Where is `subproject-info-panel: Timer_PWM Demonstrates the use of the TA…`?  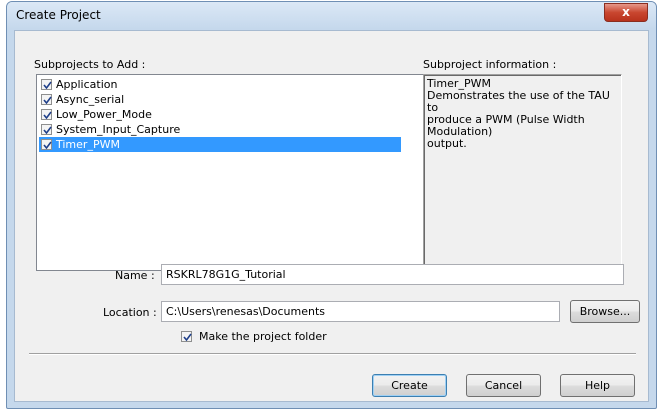
subproject-info-panel: Timer_PWM Demonstrates the use of the TA… is located at coordinates (522, 172).